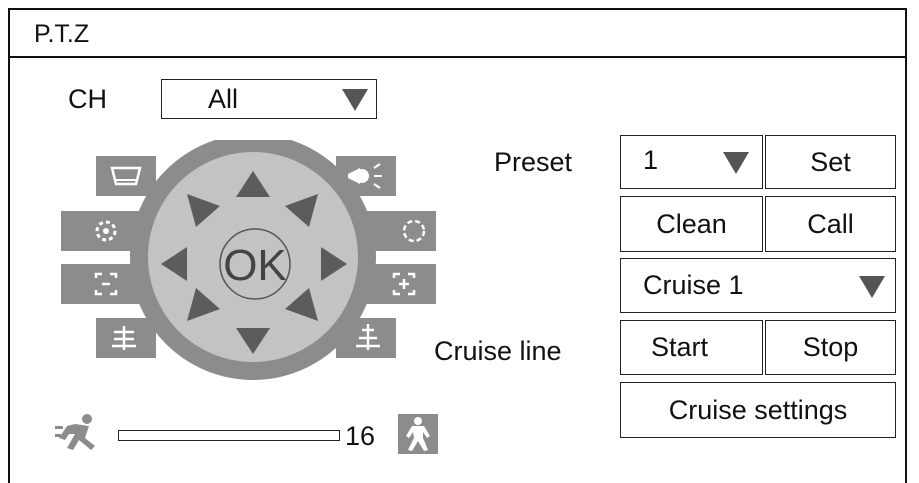 This screenshot has width=919, height=483. What do you see at coordinates (691, 347) in the screenshot?
I see `cruise-start-button: Start` at bounding box center [691, 347].